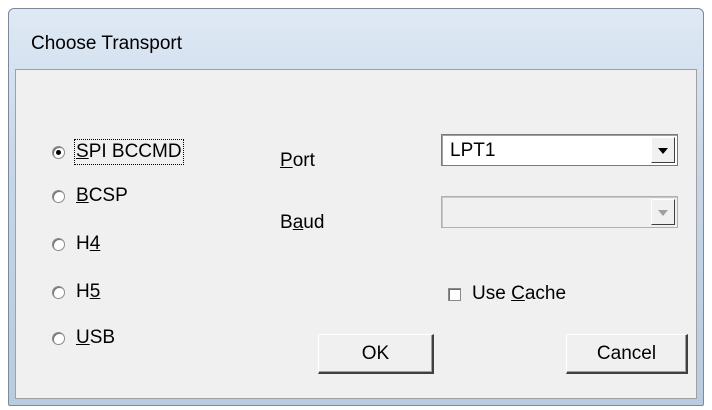  What do you see at coordinates (58, 152) in the screenshot?
I see `radio-button-selected-icon` at bounding box center [58, 152].